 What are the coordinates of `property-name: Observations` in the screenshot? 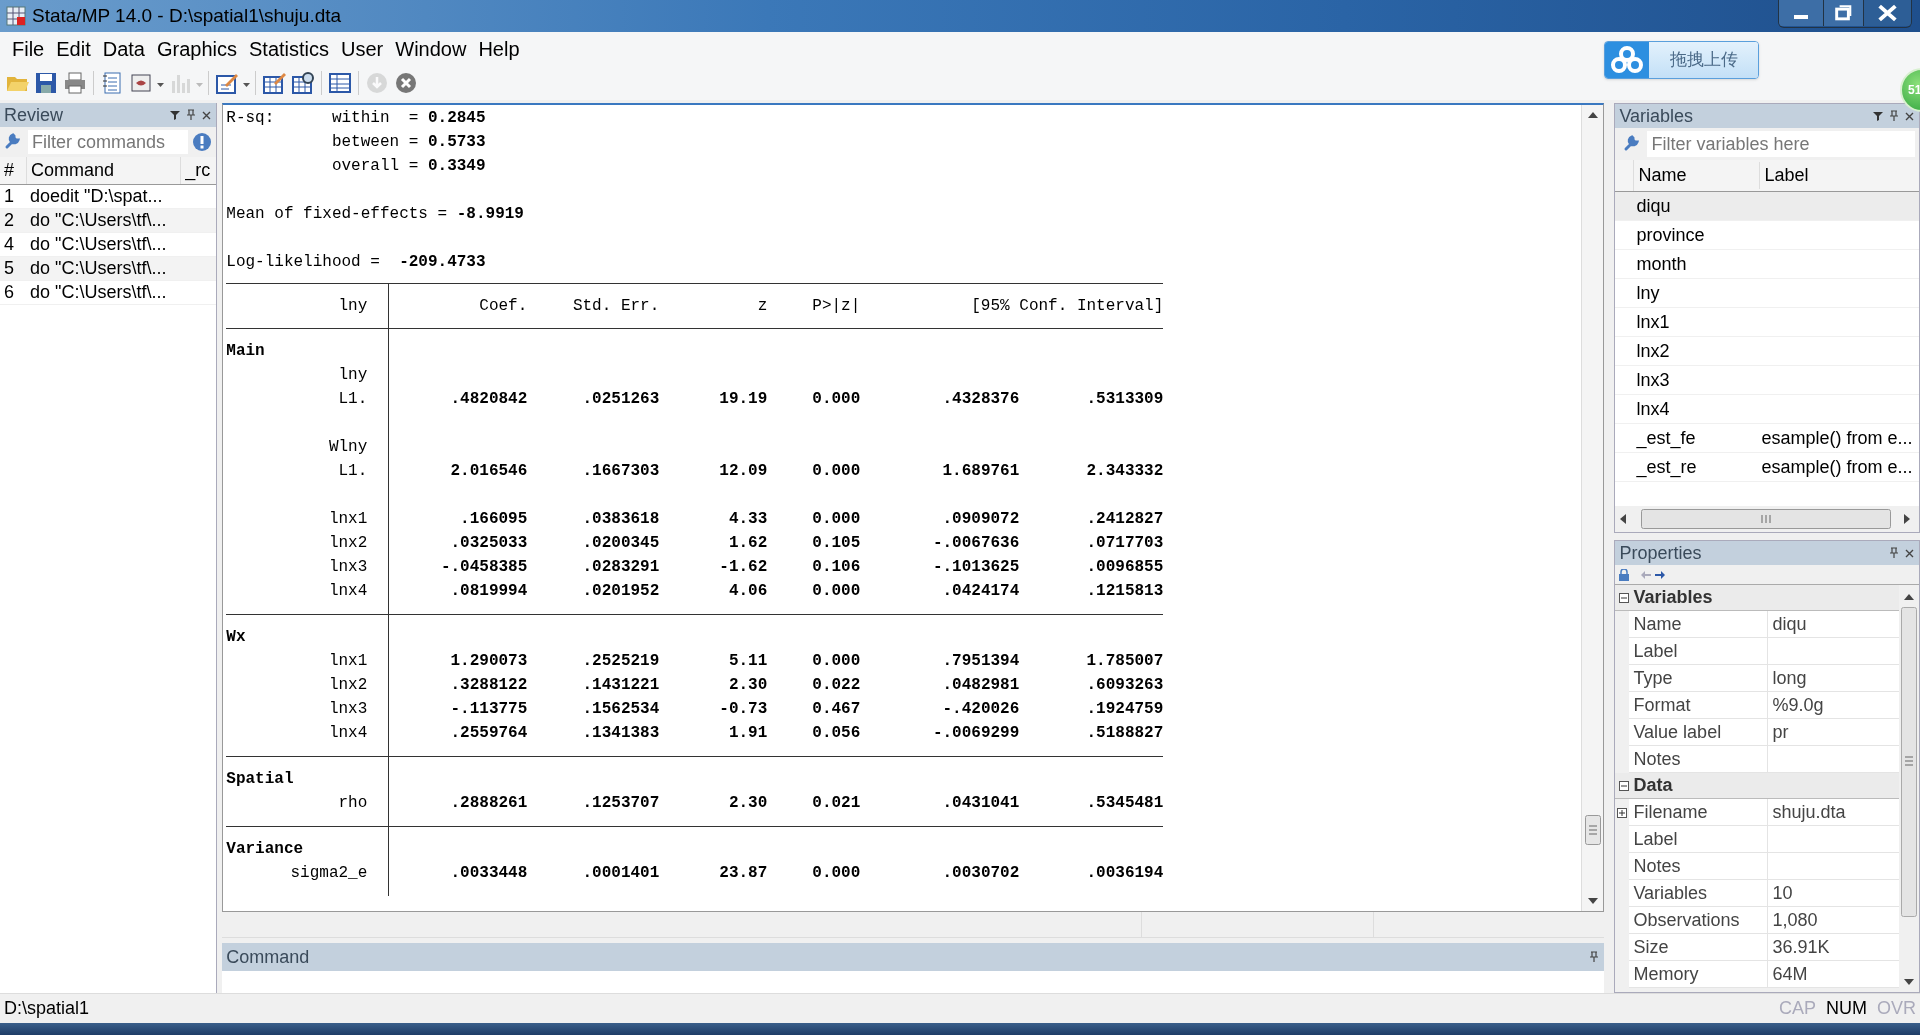 It's located at (1699, 920).